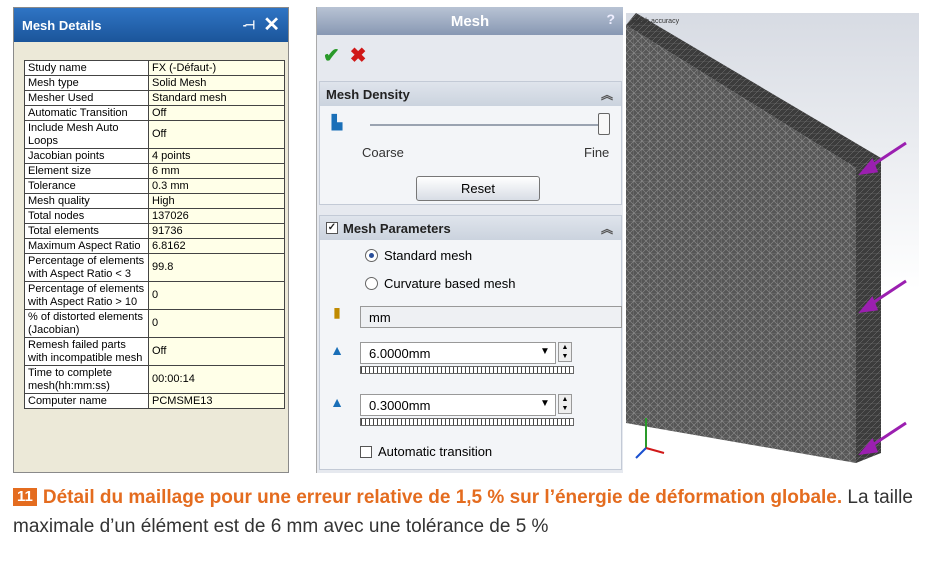 The image size is (937, 582). I want to click on table-row: Maximum Aspect Ratio 6.8162, so click(154, 246).